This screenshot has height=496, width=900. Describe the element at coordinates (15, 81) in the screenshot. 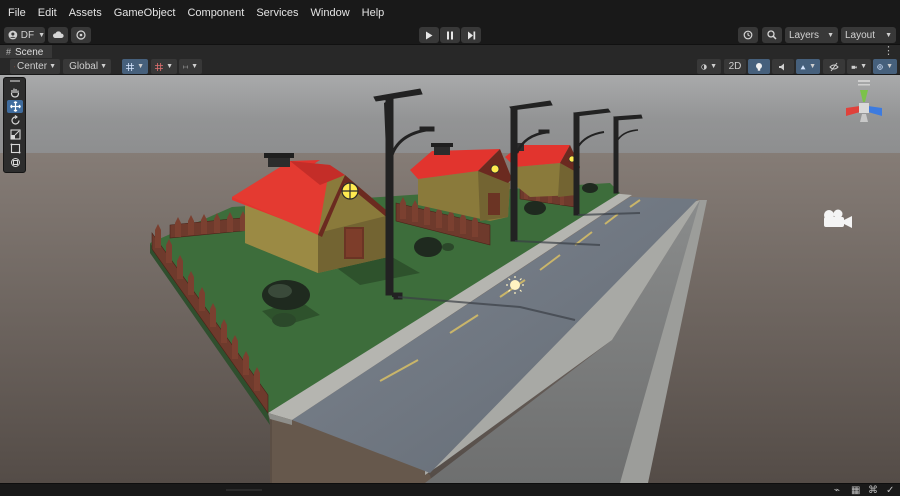

I see `palette-grip` at that location.